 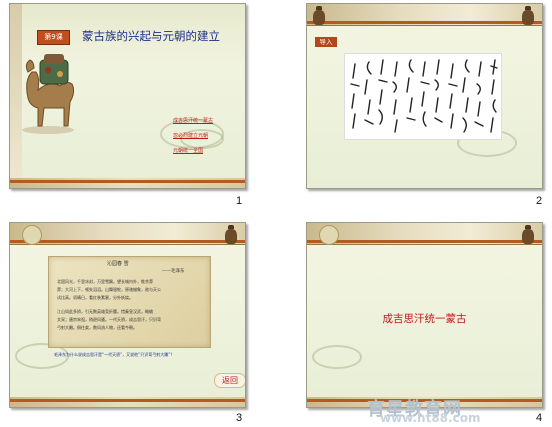 I want to click on poem-line: 莽；大河上下，顿失滔滔。山舞银蛇，原驰蜡象，欲与天公, so click(x=109, y=289).